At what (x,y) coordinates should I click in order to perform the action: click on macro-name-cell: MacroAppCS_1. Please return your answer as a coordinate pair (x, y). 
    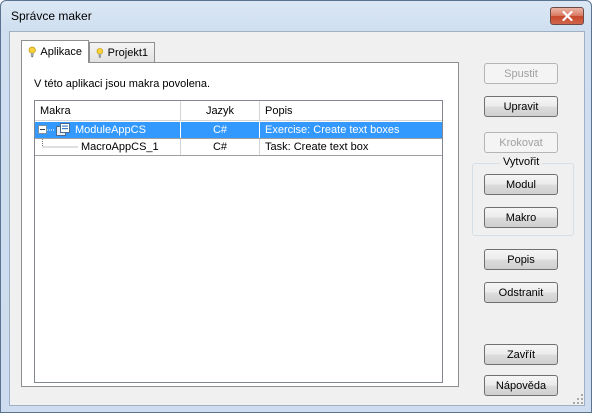
    Looking at the image, I should click on (108, 147).